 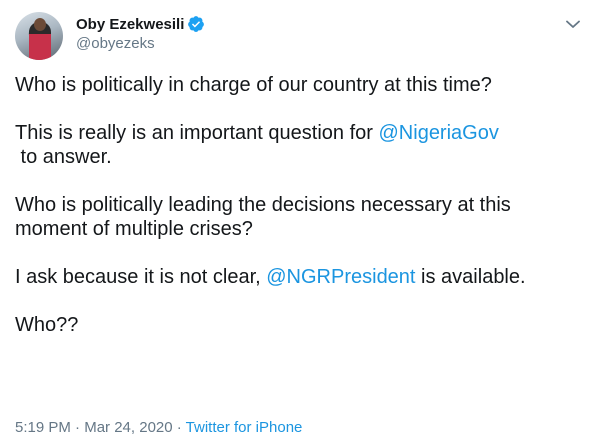 I want to click on chevron-down-icon, so click(x=573, y=24).